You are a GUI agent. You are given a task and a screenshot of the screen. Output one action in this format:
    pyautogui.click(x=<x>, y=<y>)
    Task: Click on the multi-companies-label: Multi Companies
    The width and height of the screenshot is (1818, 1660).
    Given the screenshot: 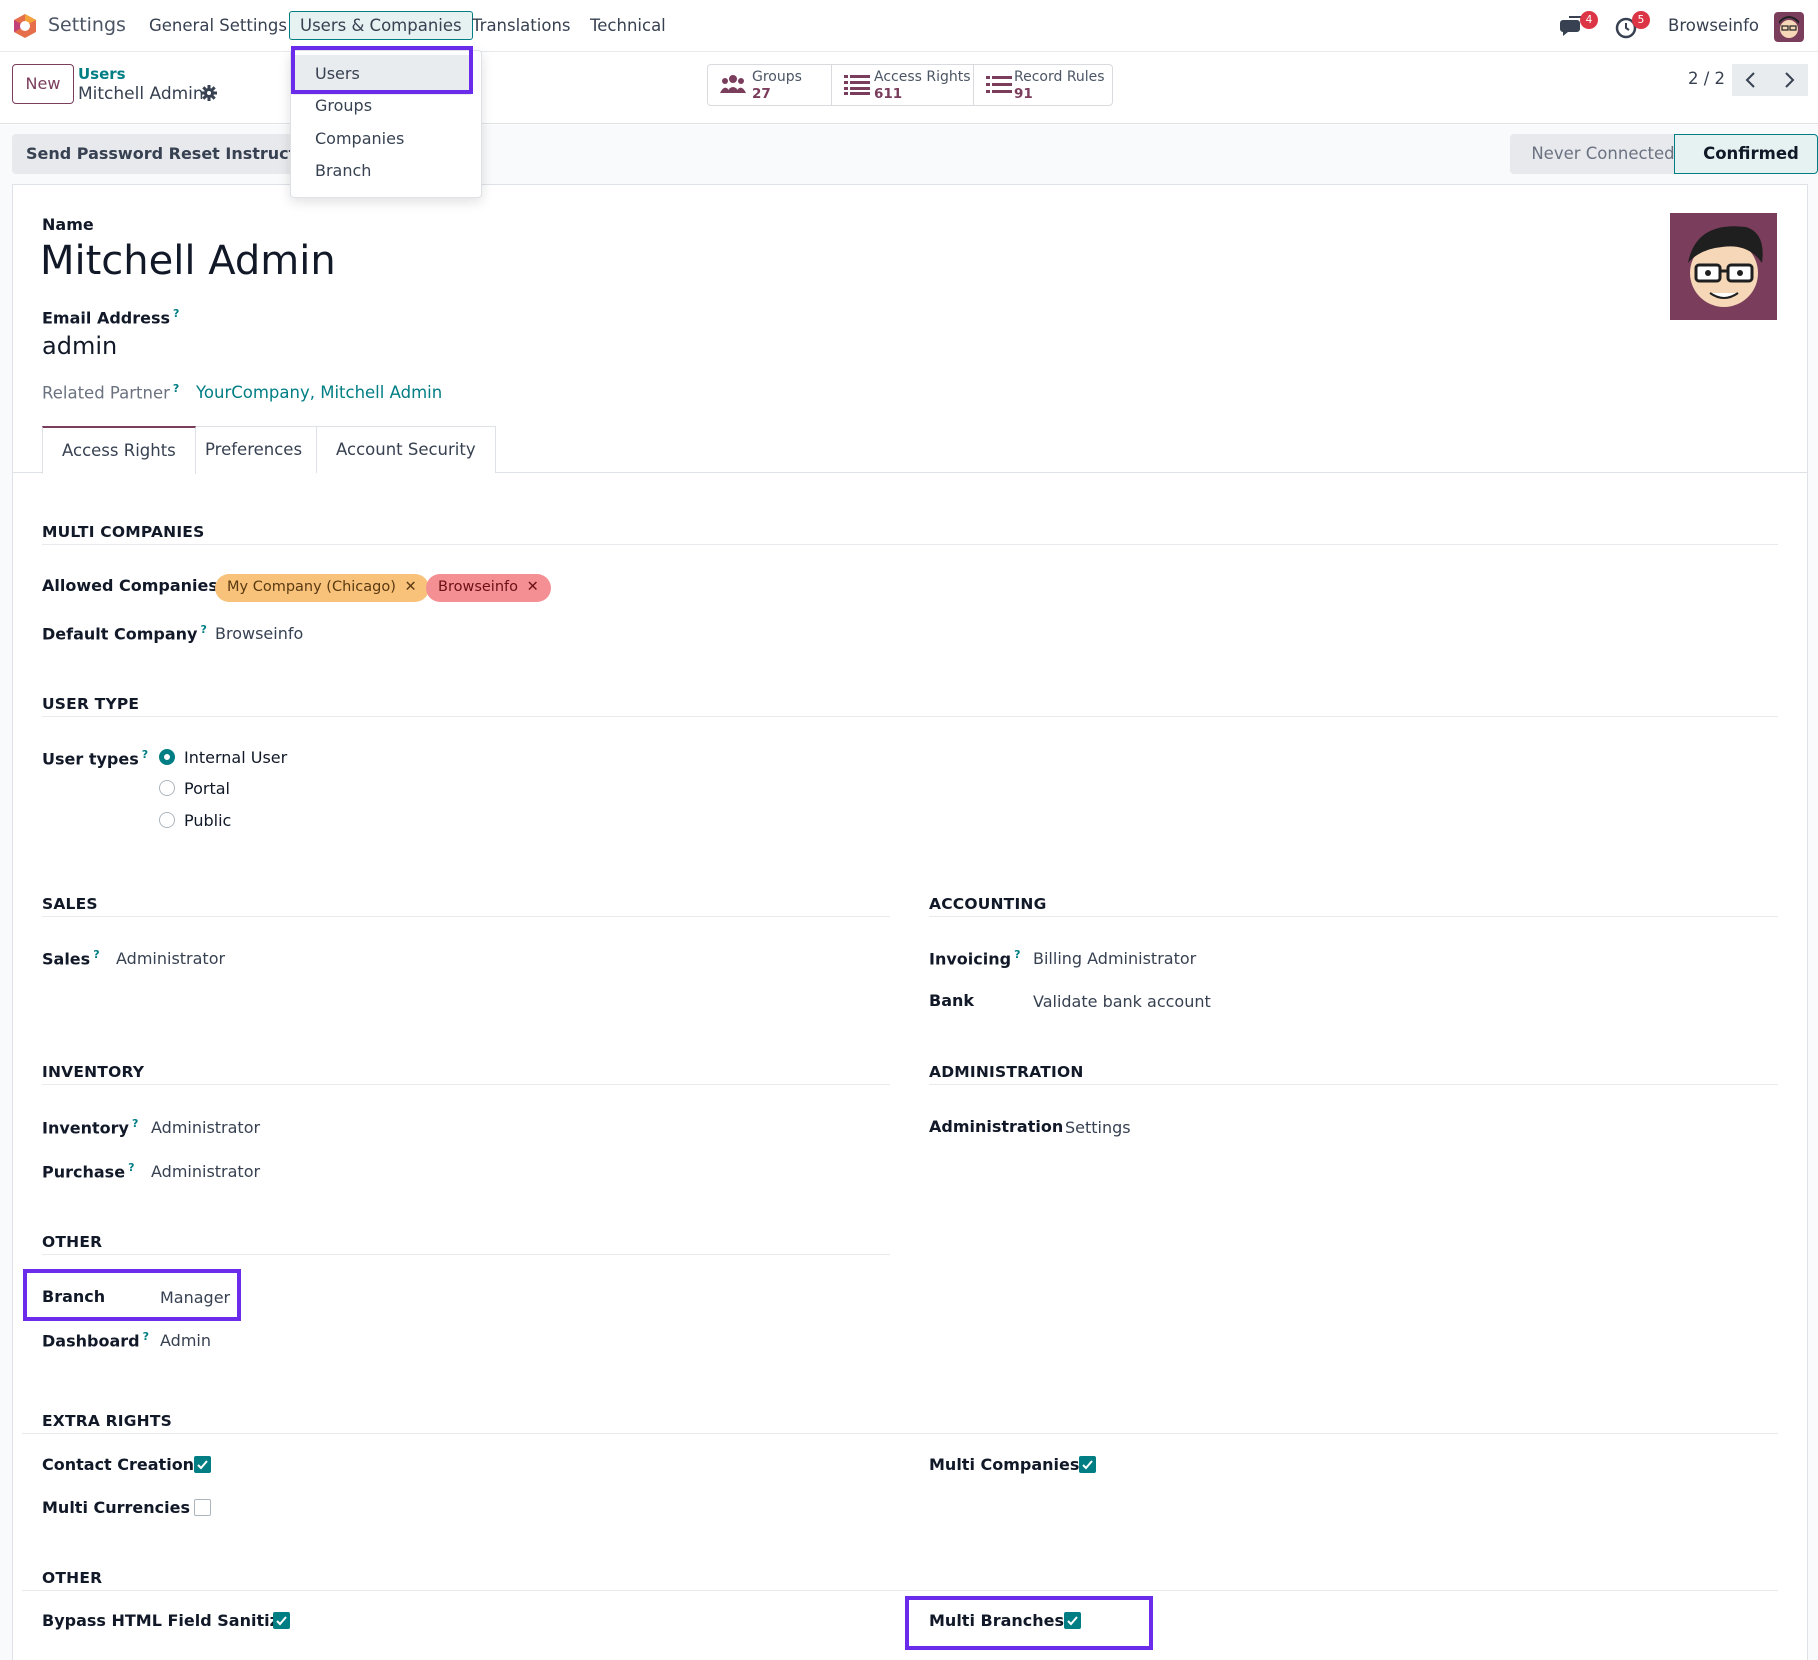 What is the action you would take?
    pyautogui.click(x=1004, y=1464)
    